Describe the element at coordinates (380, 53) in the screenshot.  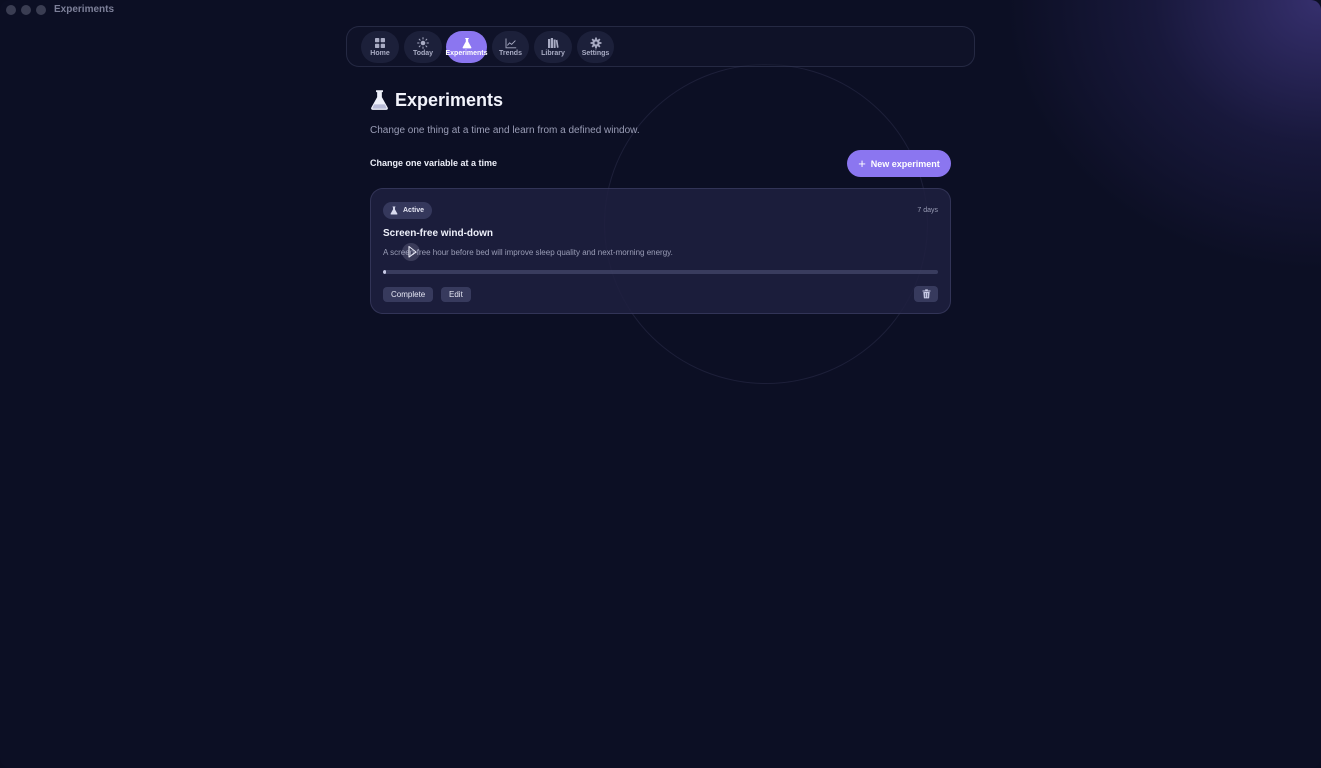
I see `nav-label-home: Home` at that location.